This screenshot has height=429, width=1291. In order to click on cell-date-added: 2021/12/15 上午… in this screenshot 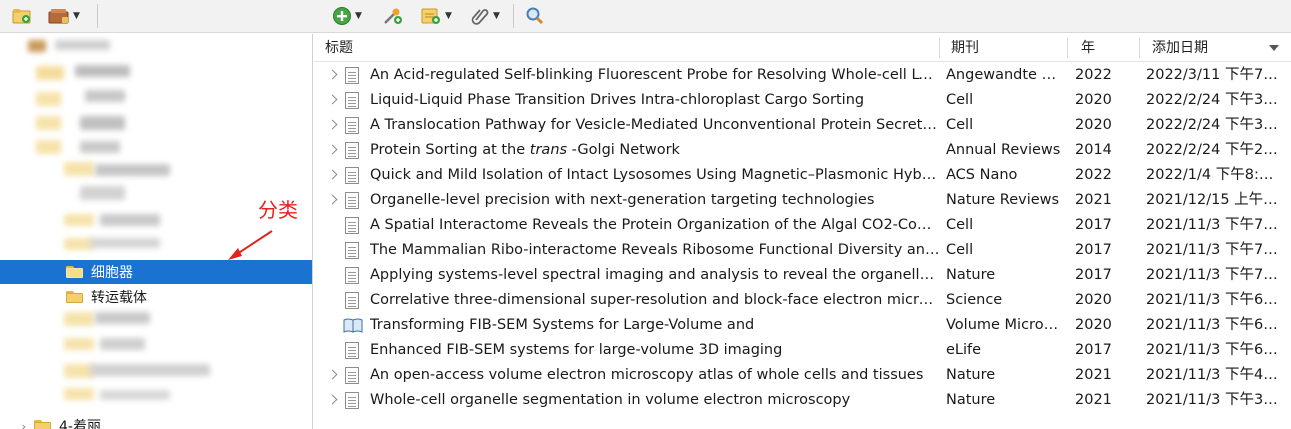, I will do `click(1212, 200)`.